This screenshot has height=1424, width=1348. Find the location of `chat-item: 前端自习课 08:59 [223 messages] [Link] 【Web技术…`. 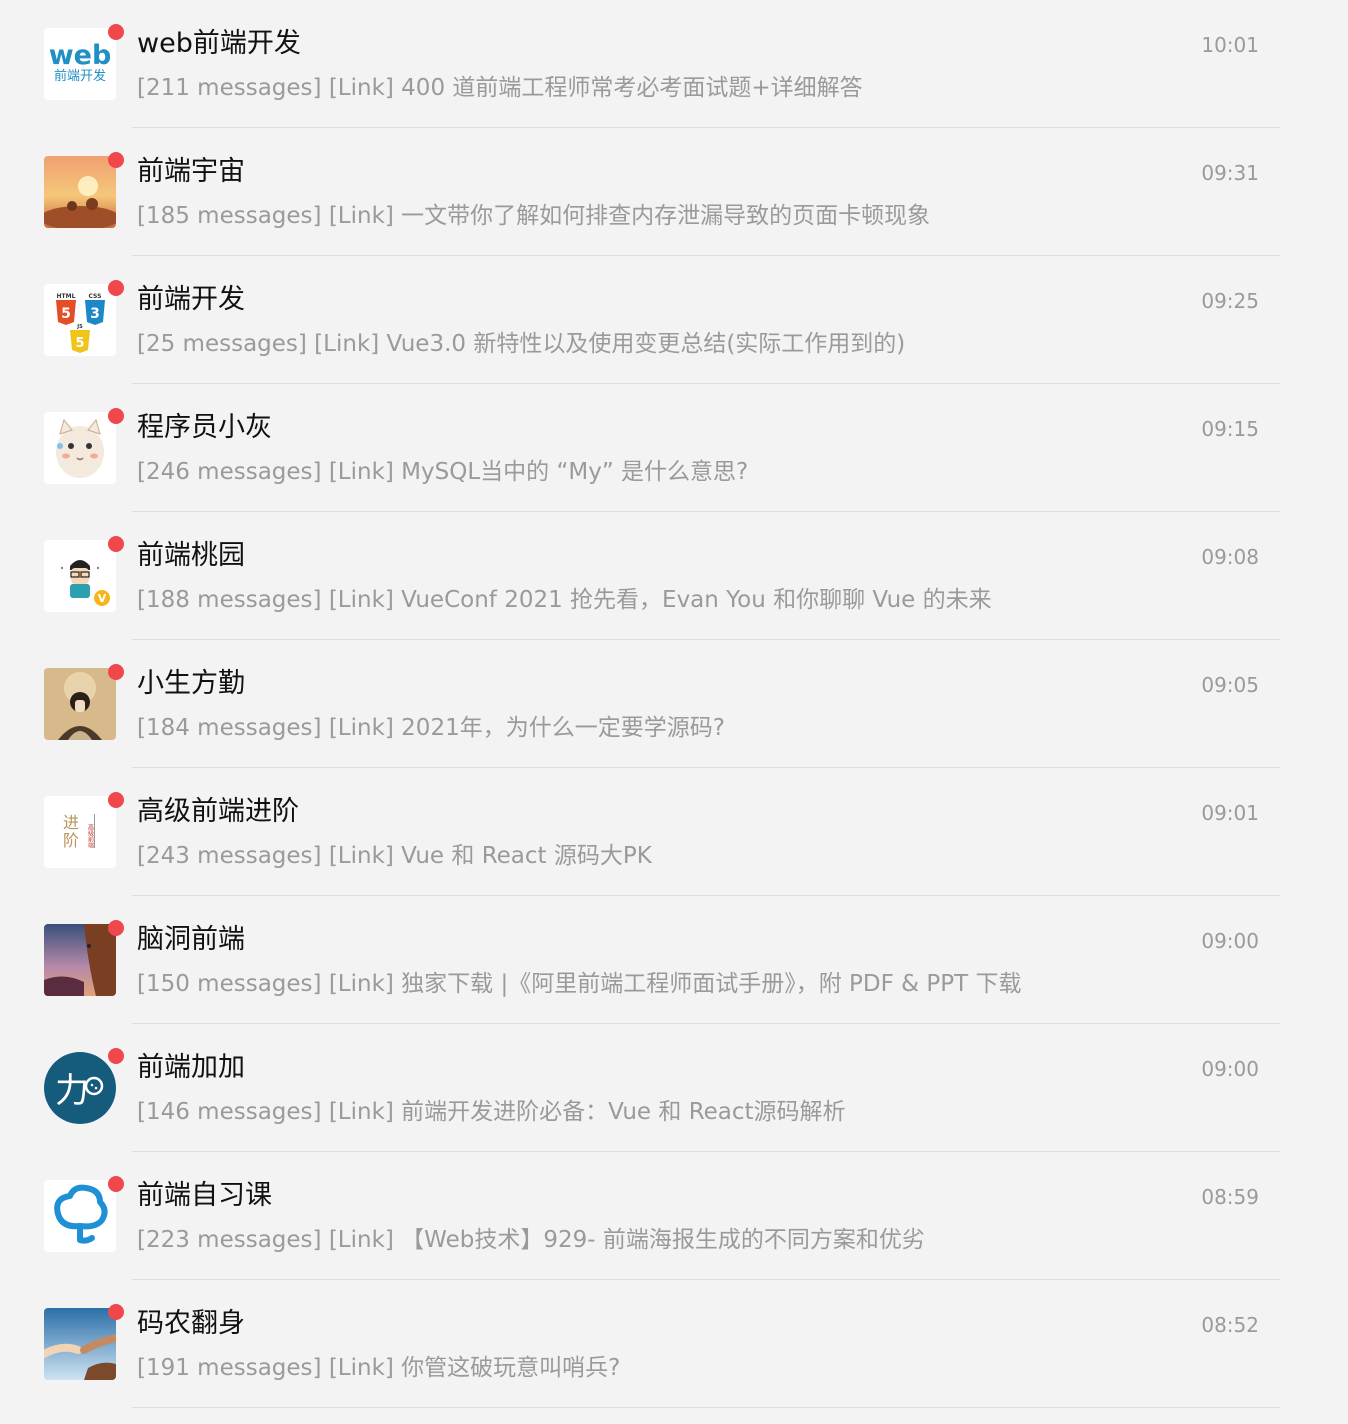

chat-item: 前端自习课 08:59 [223 messages] [Link] 【Web技术… is located at coordinates (674, 1216).